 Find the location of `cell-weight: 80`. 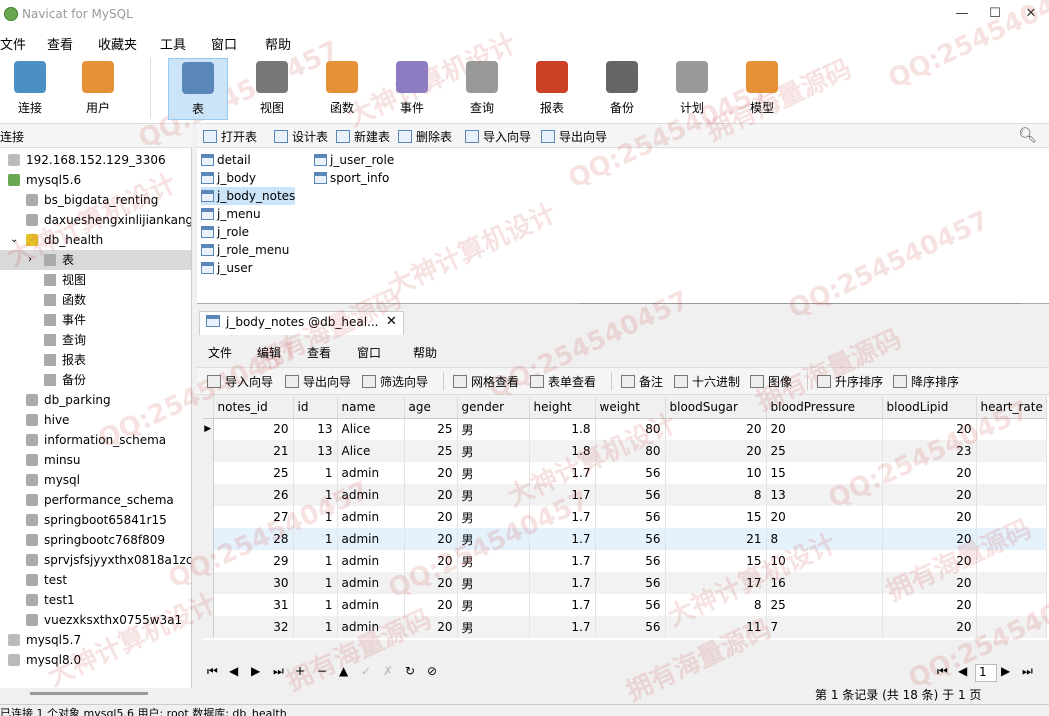

cell-weight: 80 is located at coordinates (630, 429).